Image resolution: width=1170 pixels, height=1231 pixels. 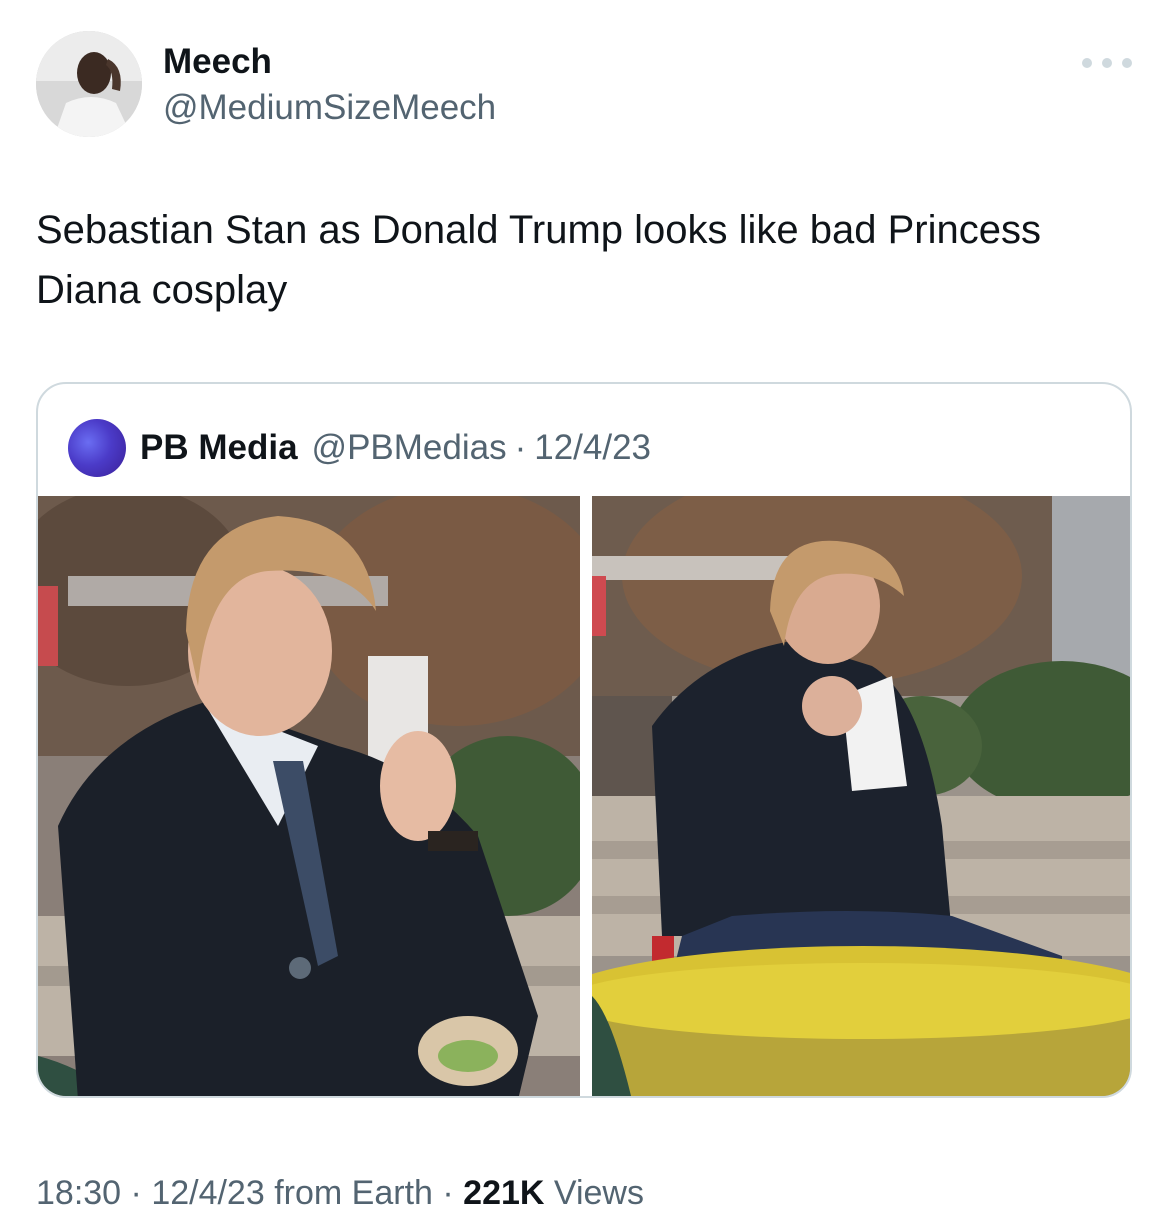 I want to click on tweet-footer: 18:30 · 12/4/23 from Earth · 221K Views, so click(x=340, y=1193).